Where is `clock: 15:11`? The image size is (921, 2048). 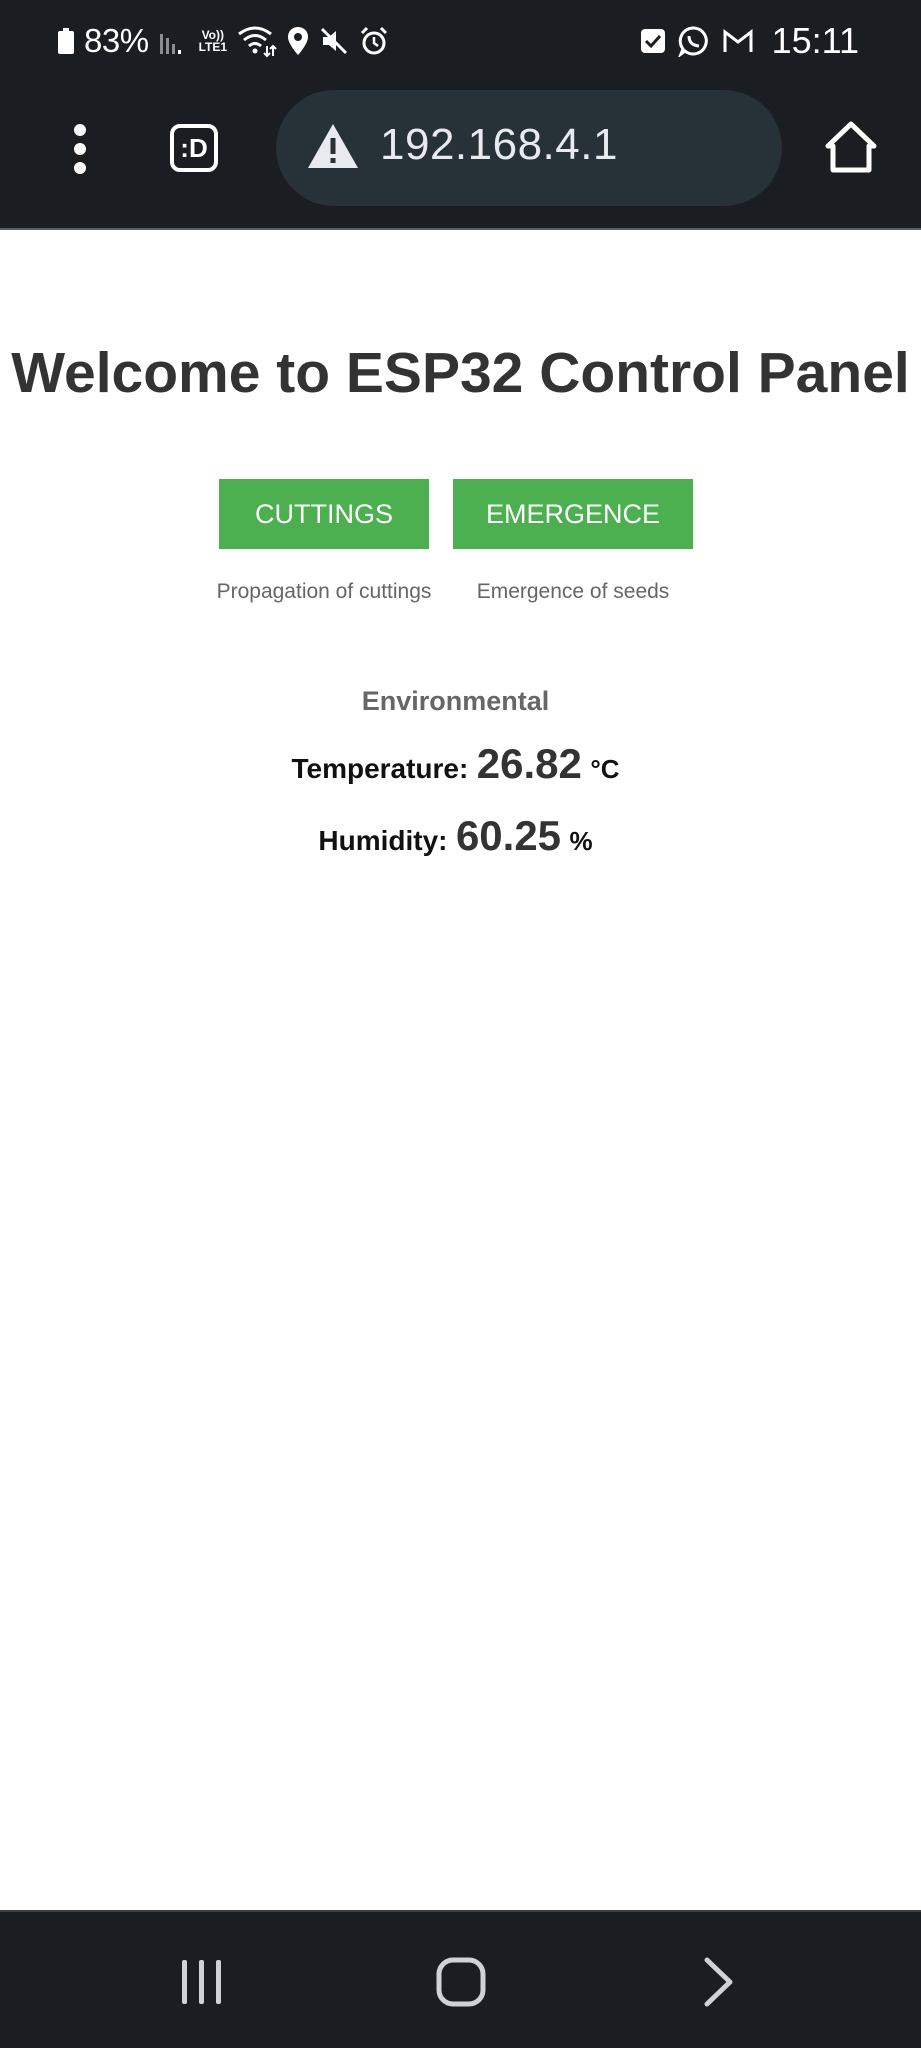 clock: 15:11 is located at coordinates (815, 40).